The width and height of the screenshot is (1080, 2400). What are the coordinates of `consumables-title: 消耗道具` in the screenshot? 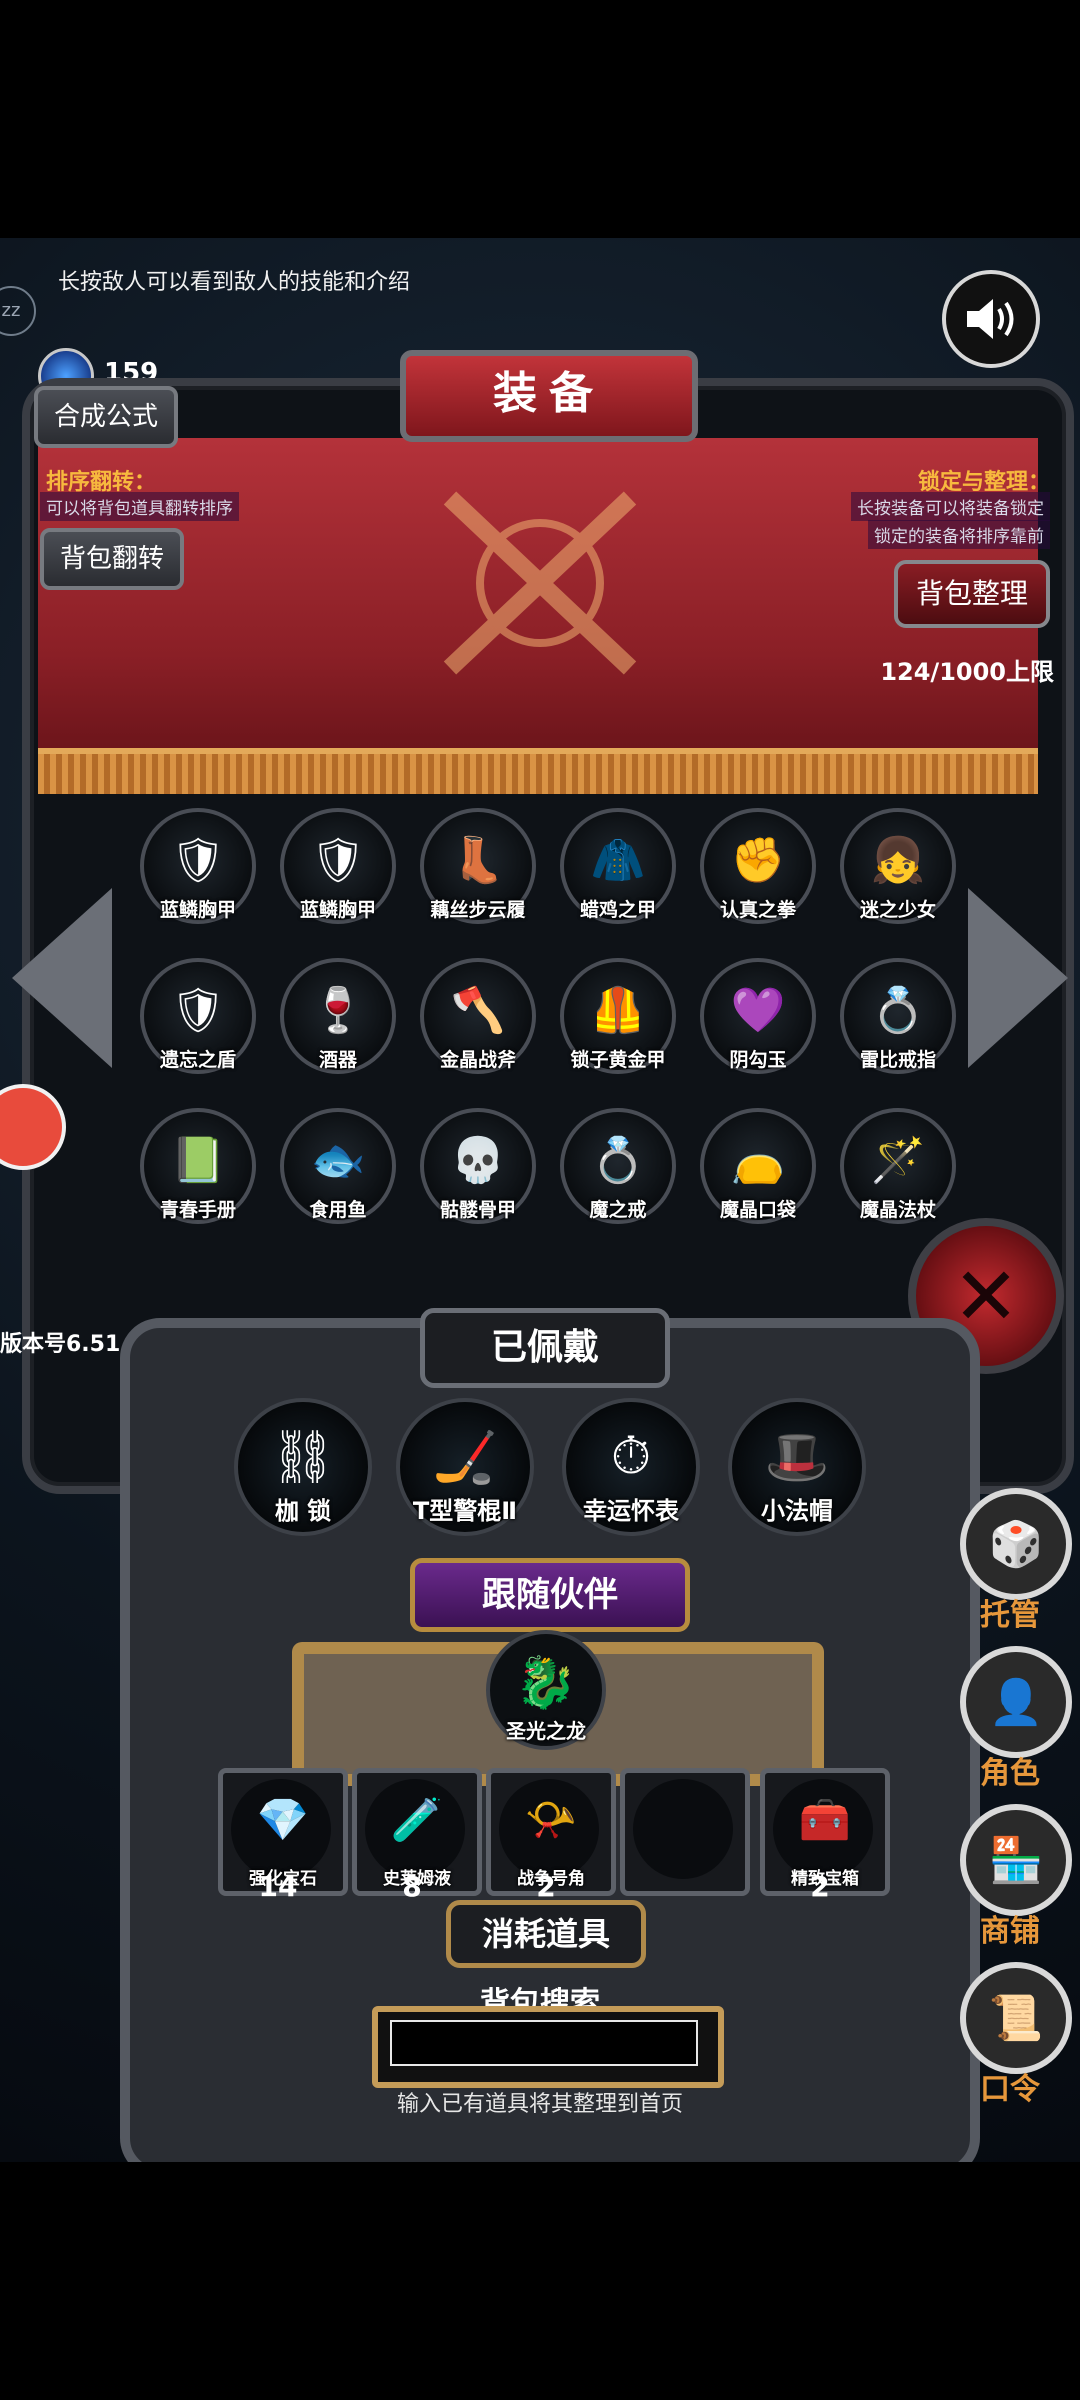 It's located at (546, 1934).